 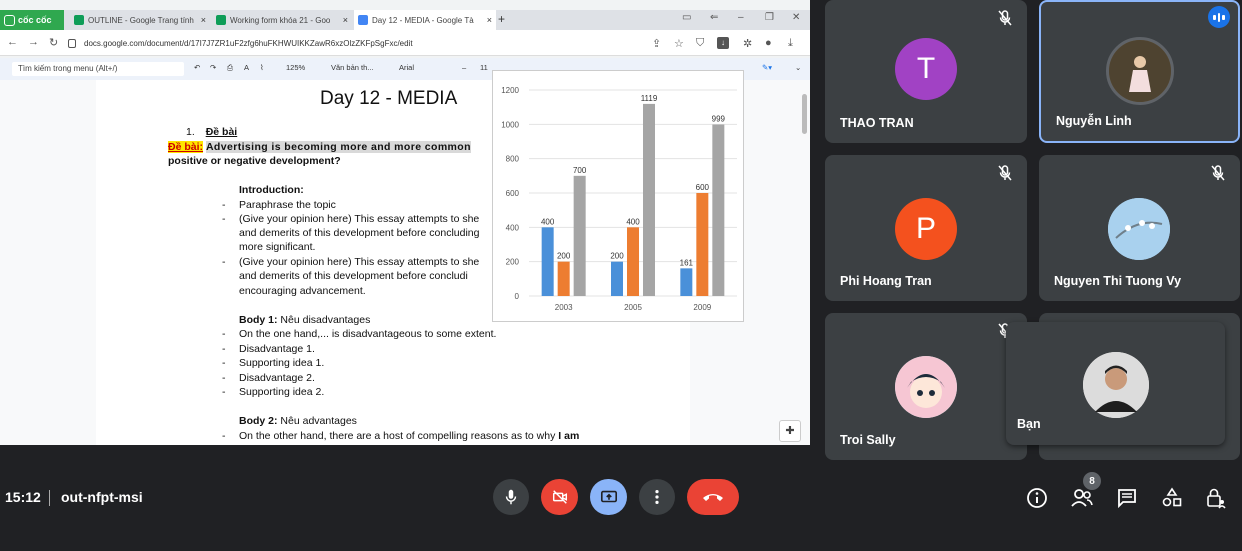 What do you see at coordinates (649, 98) in the screenshot?
I see `data-label: 1119` at bounding box center [649, 98].